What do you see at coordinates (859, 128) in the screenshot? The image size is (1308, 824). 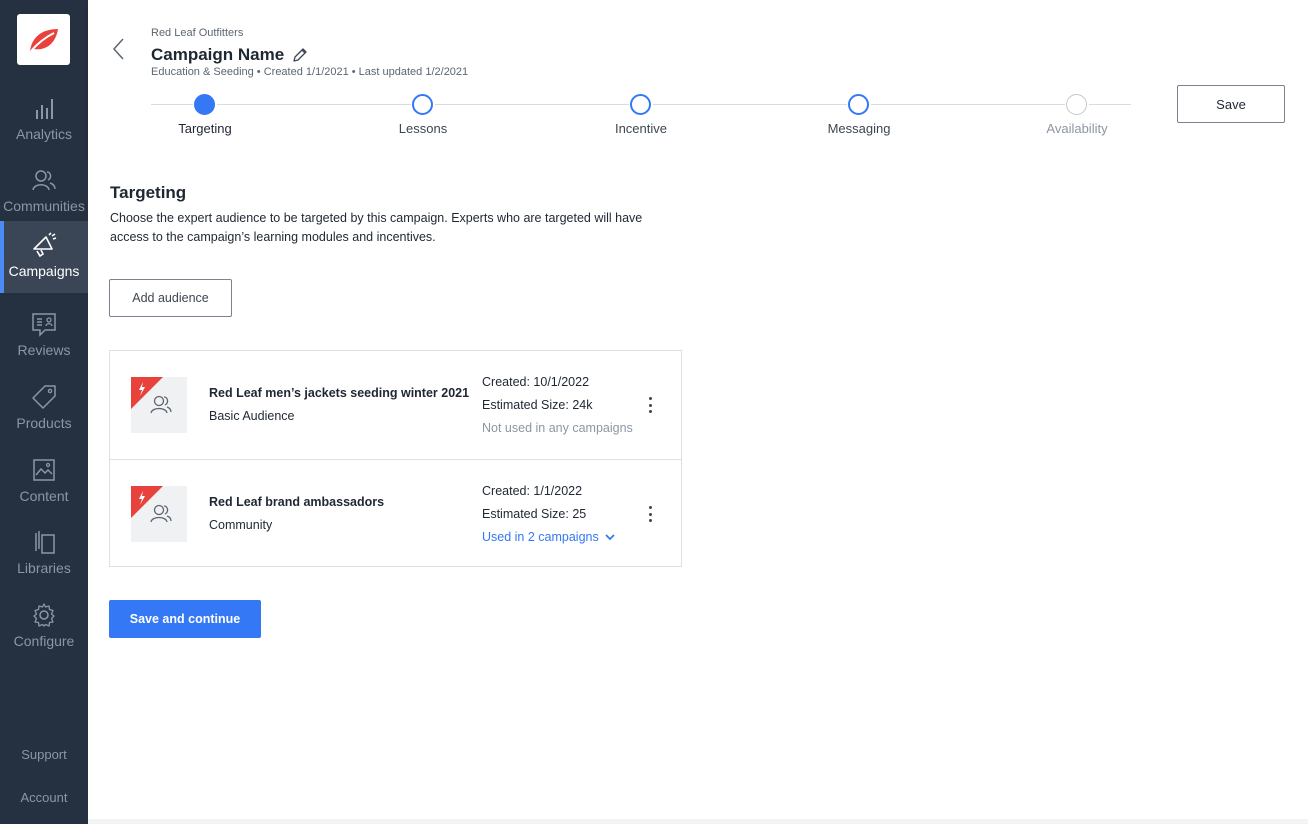 I see `step-messaging-label: Messaging` at bounding box center [859, 128].